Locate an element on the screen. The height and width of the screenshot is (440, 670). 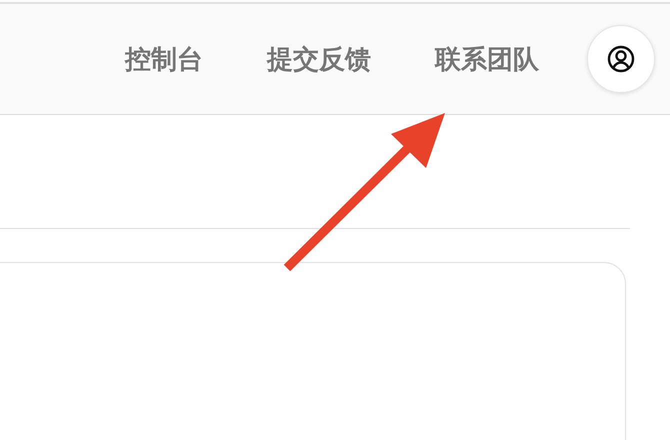
user-icon is located at coordinates (621, 59).